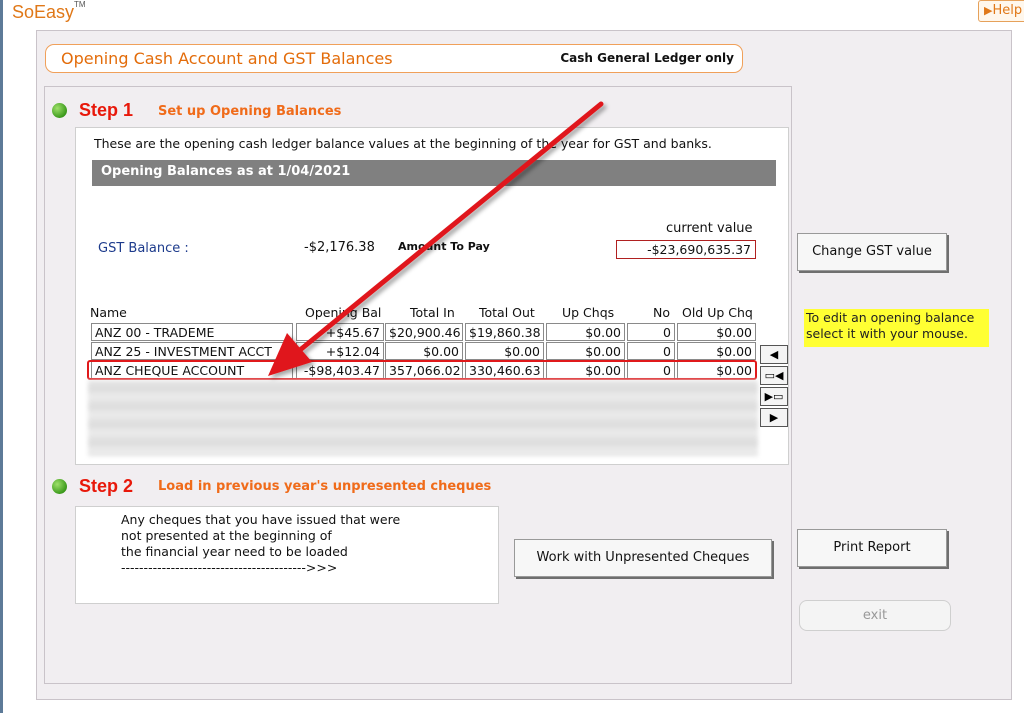  Describe the element at coordinates (588, 312) in the screenshot. I see `col-header-up-chqs: Up Chqs` at that location.